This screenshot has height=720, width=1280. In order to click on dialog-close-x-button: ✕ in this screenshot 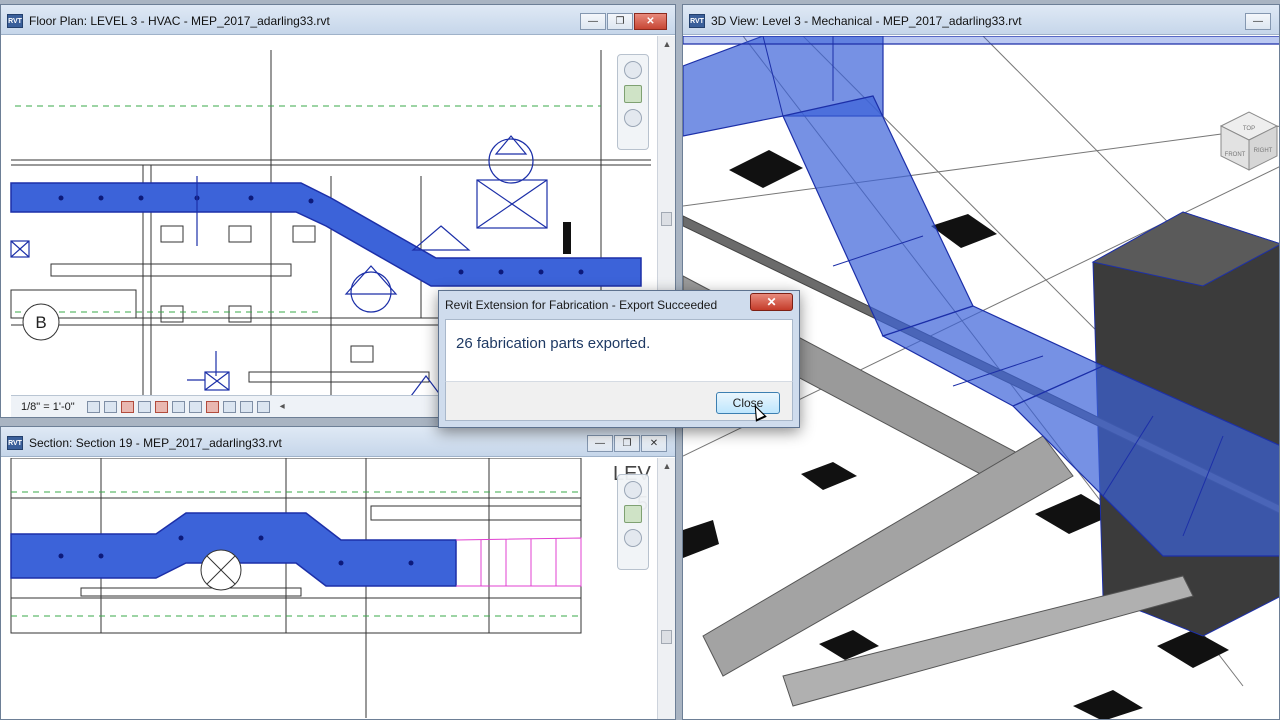, I will do `click(771, 302)`.